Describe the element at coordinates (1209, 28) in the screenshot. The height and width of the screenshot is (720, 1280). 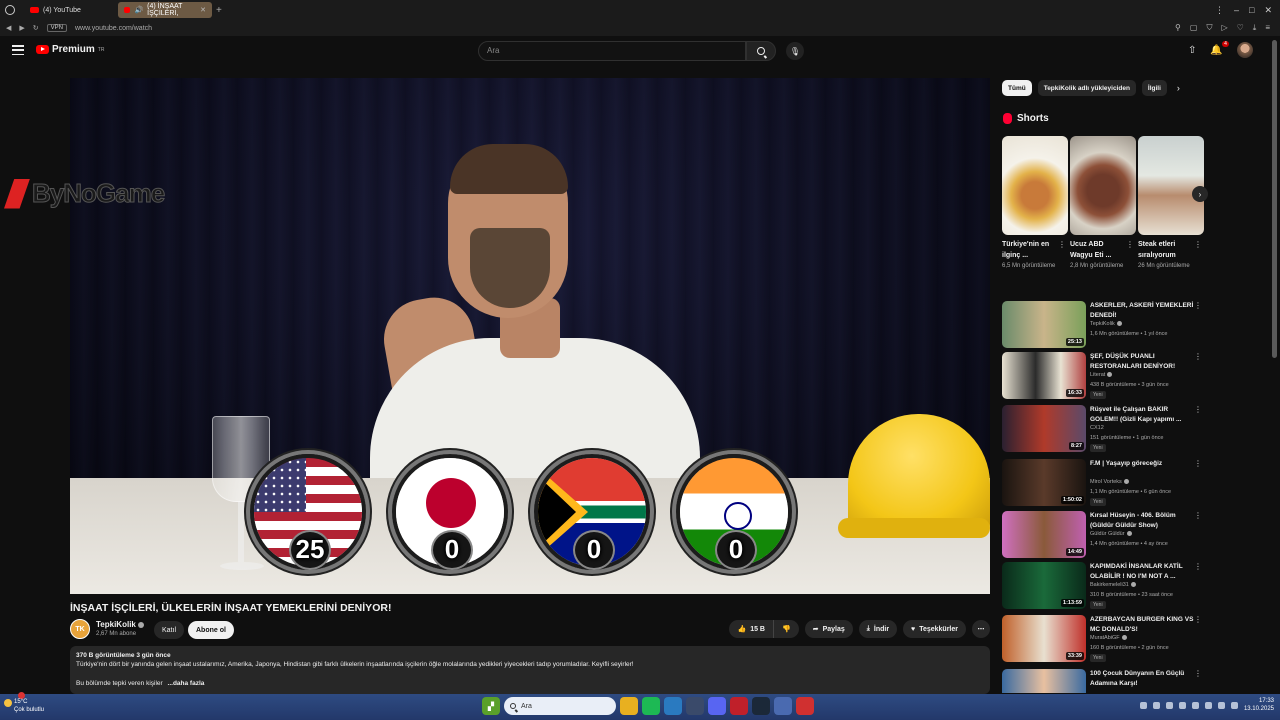
I see `shield-icon: ⛉` at that location.